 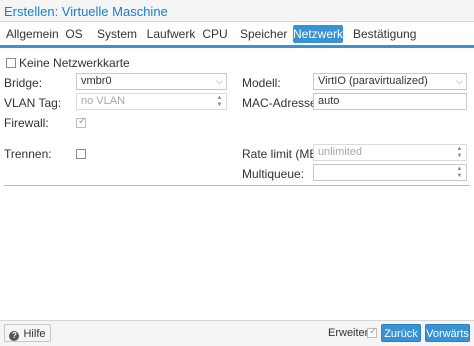 I want to click on multiqueue-input: ▲ ▼, so click(x=390, y=172).